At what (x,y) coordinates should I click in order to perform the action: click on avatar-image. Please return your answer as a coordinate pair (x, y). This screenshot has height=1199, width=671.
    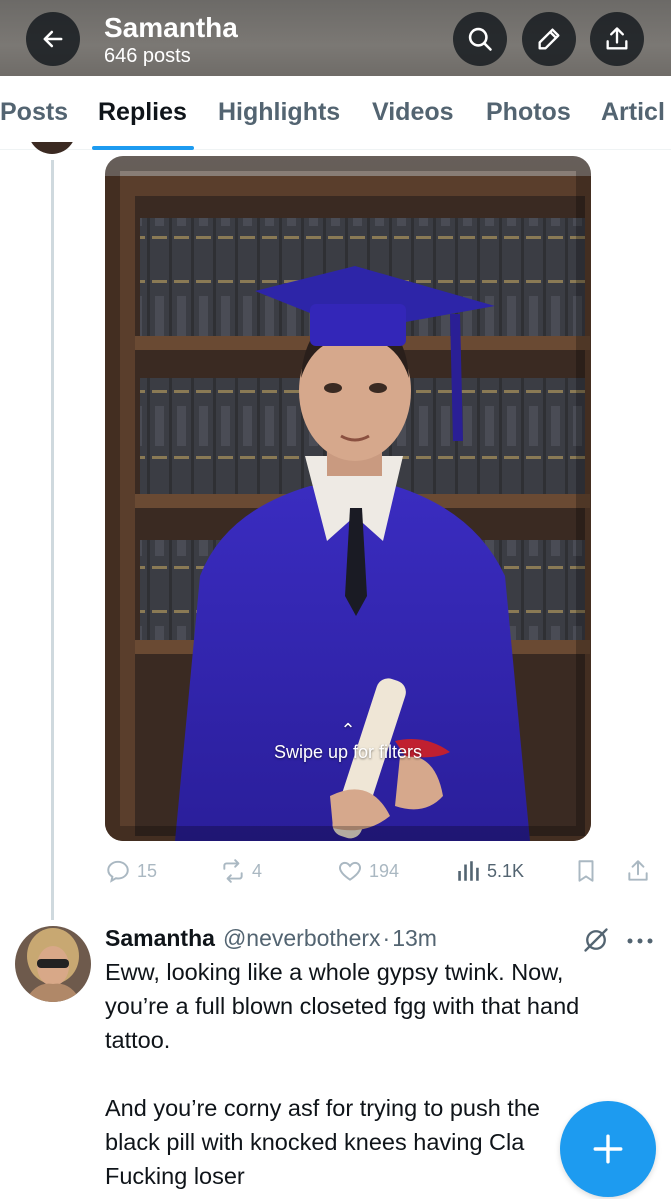
    Looking at the image, I should click on (53, 964).